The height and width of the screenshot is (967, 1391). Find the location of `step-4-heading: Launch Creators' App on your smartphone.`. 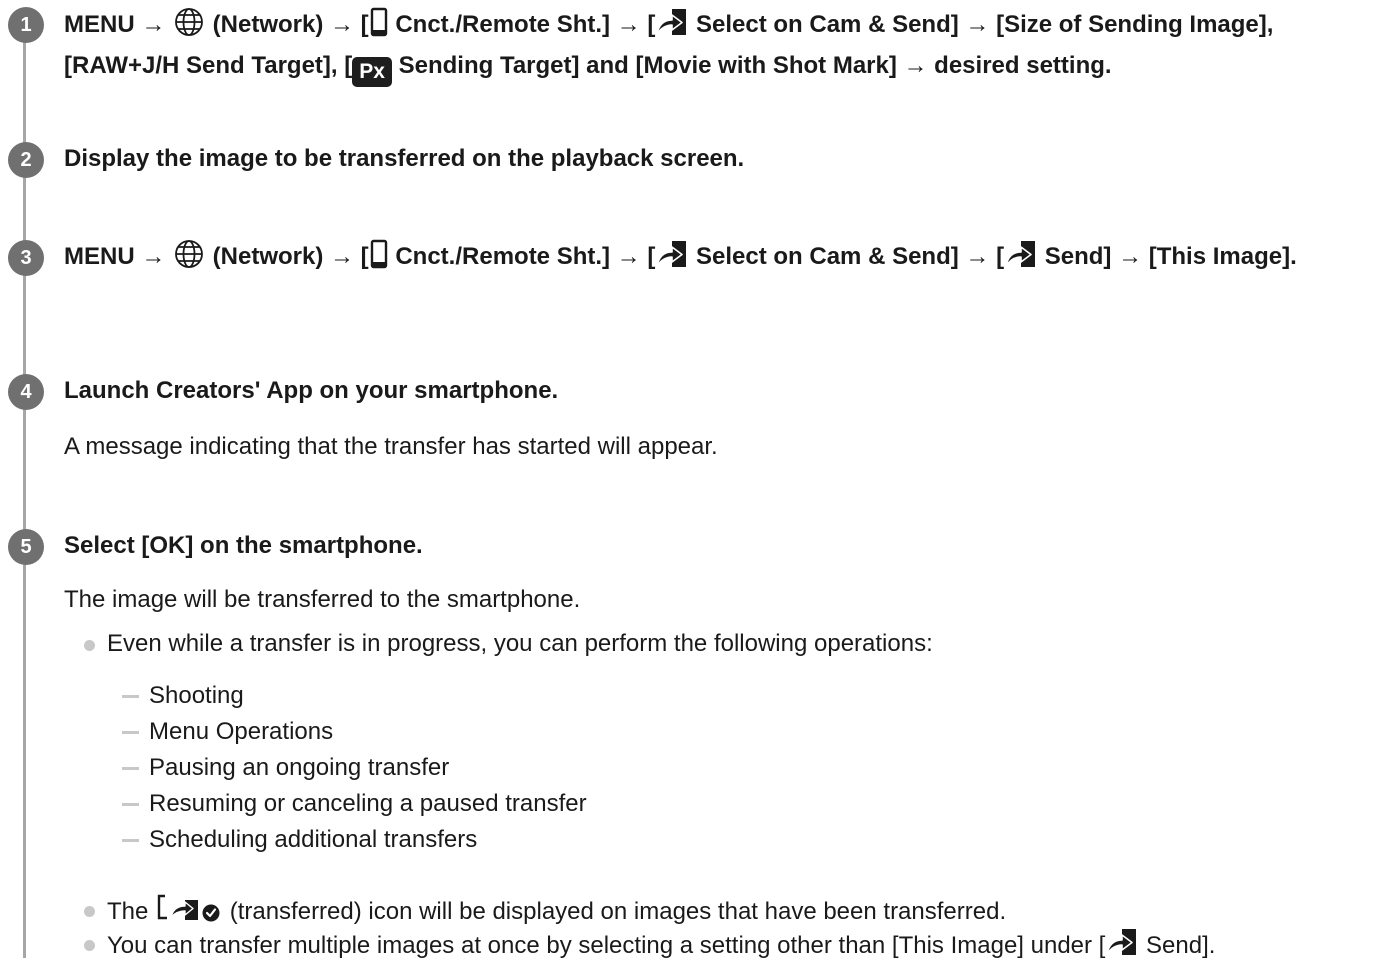

step-4-heading: Launch Creators' App on your smartphone. is located at coordinates (311, 390).